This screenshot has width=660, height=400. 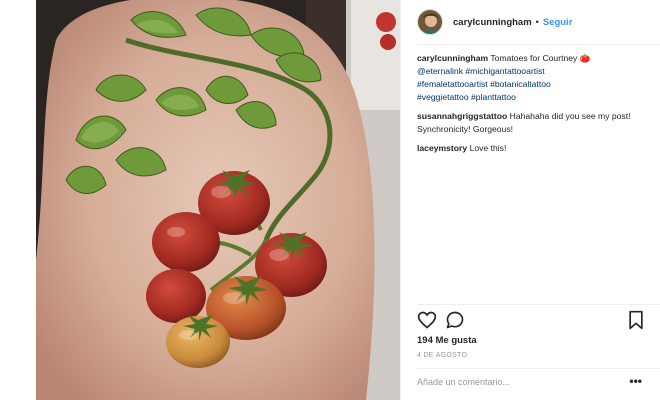 What do you see at coordinates (538, 44) in the screenshot?
I see `header-divider` at bounding box center [538, 44].